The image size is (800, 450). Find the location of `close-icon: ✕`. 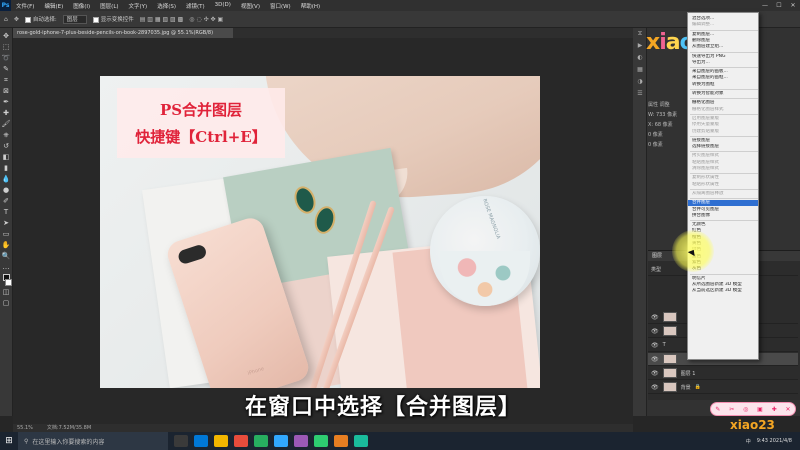

close-icon: ✕ is located at coordinates (793, 5).